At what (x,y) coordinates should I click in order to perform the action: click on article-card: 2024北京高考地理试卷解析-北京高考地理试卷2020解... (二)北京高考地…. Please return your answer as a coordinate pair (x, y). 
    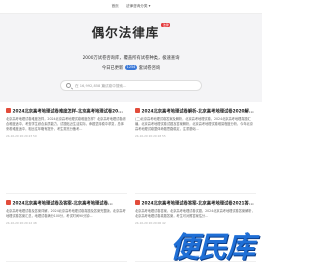
    Looking at the image, I should click on (195, 151).